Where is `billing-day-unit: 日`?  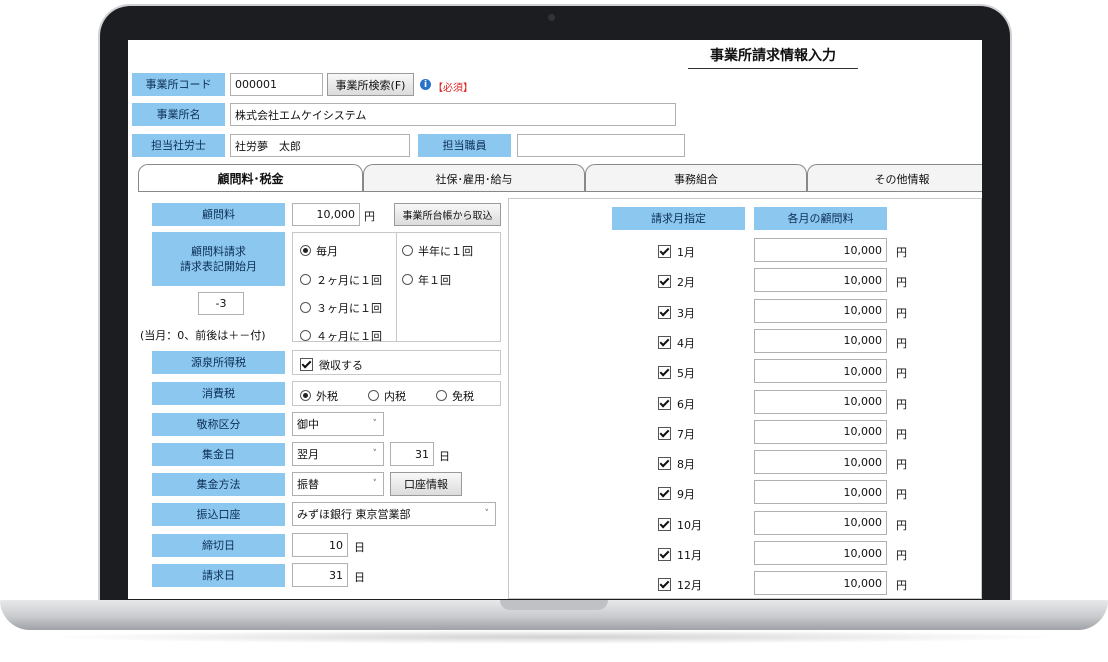 billing-day-unit: 日 is located at coordinates (359, 577).